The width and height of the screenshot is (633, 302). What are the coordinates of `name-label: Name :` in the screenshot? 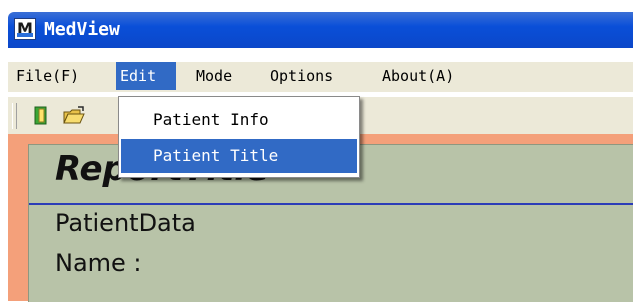 It's located at (98, 263).